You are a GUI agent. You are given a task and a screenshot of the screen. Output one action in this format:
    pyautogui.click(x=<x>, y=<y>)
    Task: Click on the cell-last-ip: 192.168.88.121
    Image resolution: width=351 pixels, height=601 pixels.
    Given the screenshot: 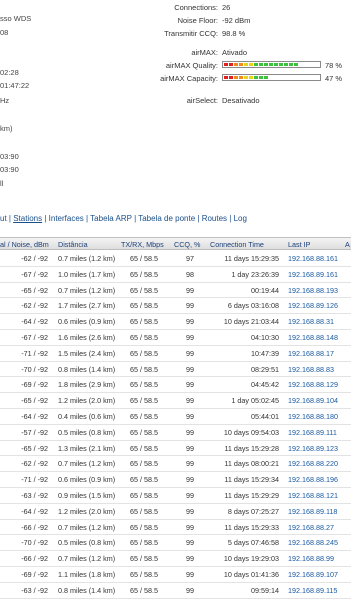 What is the action you would take?
    pyautogui.click(x=313, y=495)
    